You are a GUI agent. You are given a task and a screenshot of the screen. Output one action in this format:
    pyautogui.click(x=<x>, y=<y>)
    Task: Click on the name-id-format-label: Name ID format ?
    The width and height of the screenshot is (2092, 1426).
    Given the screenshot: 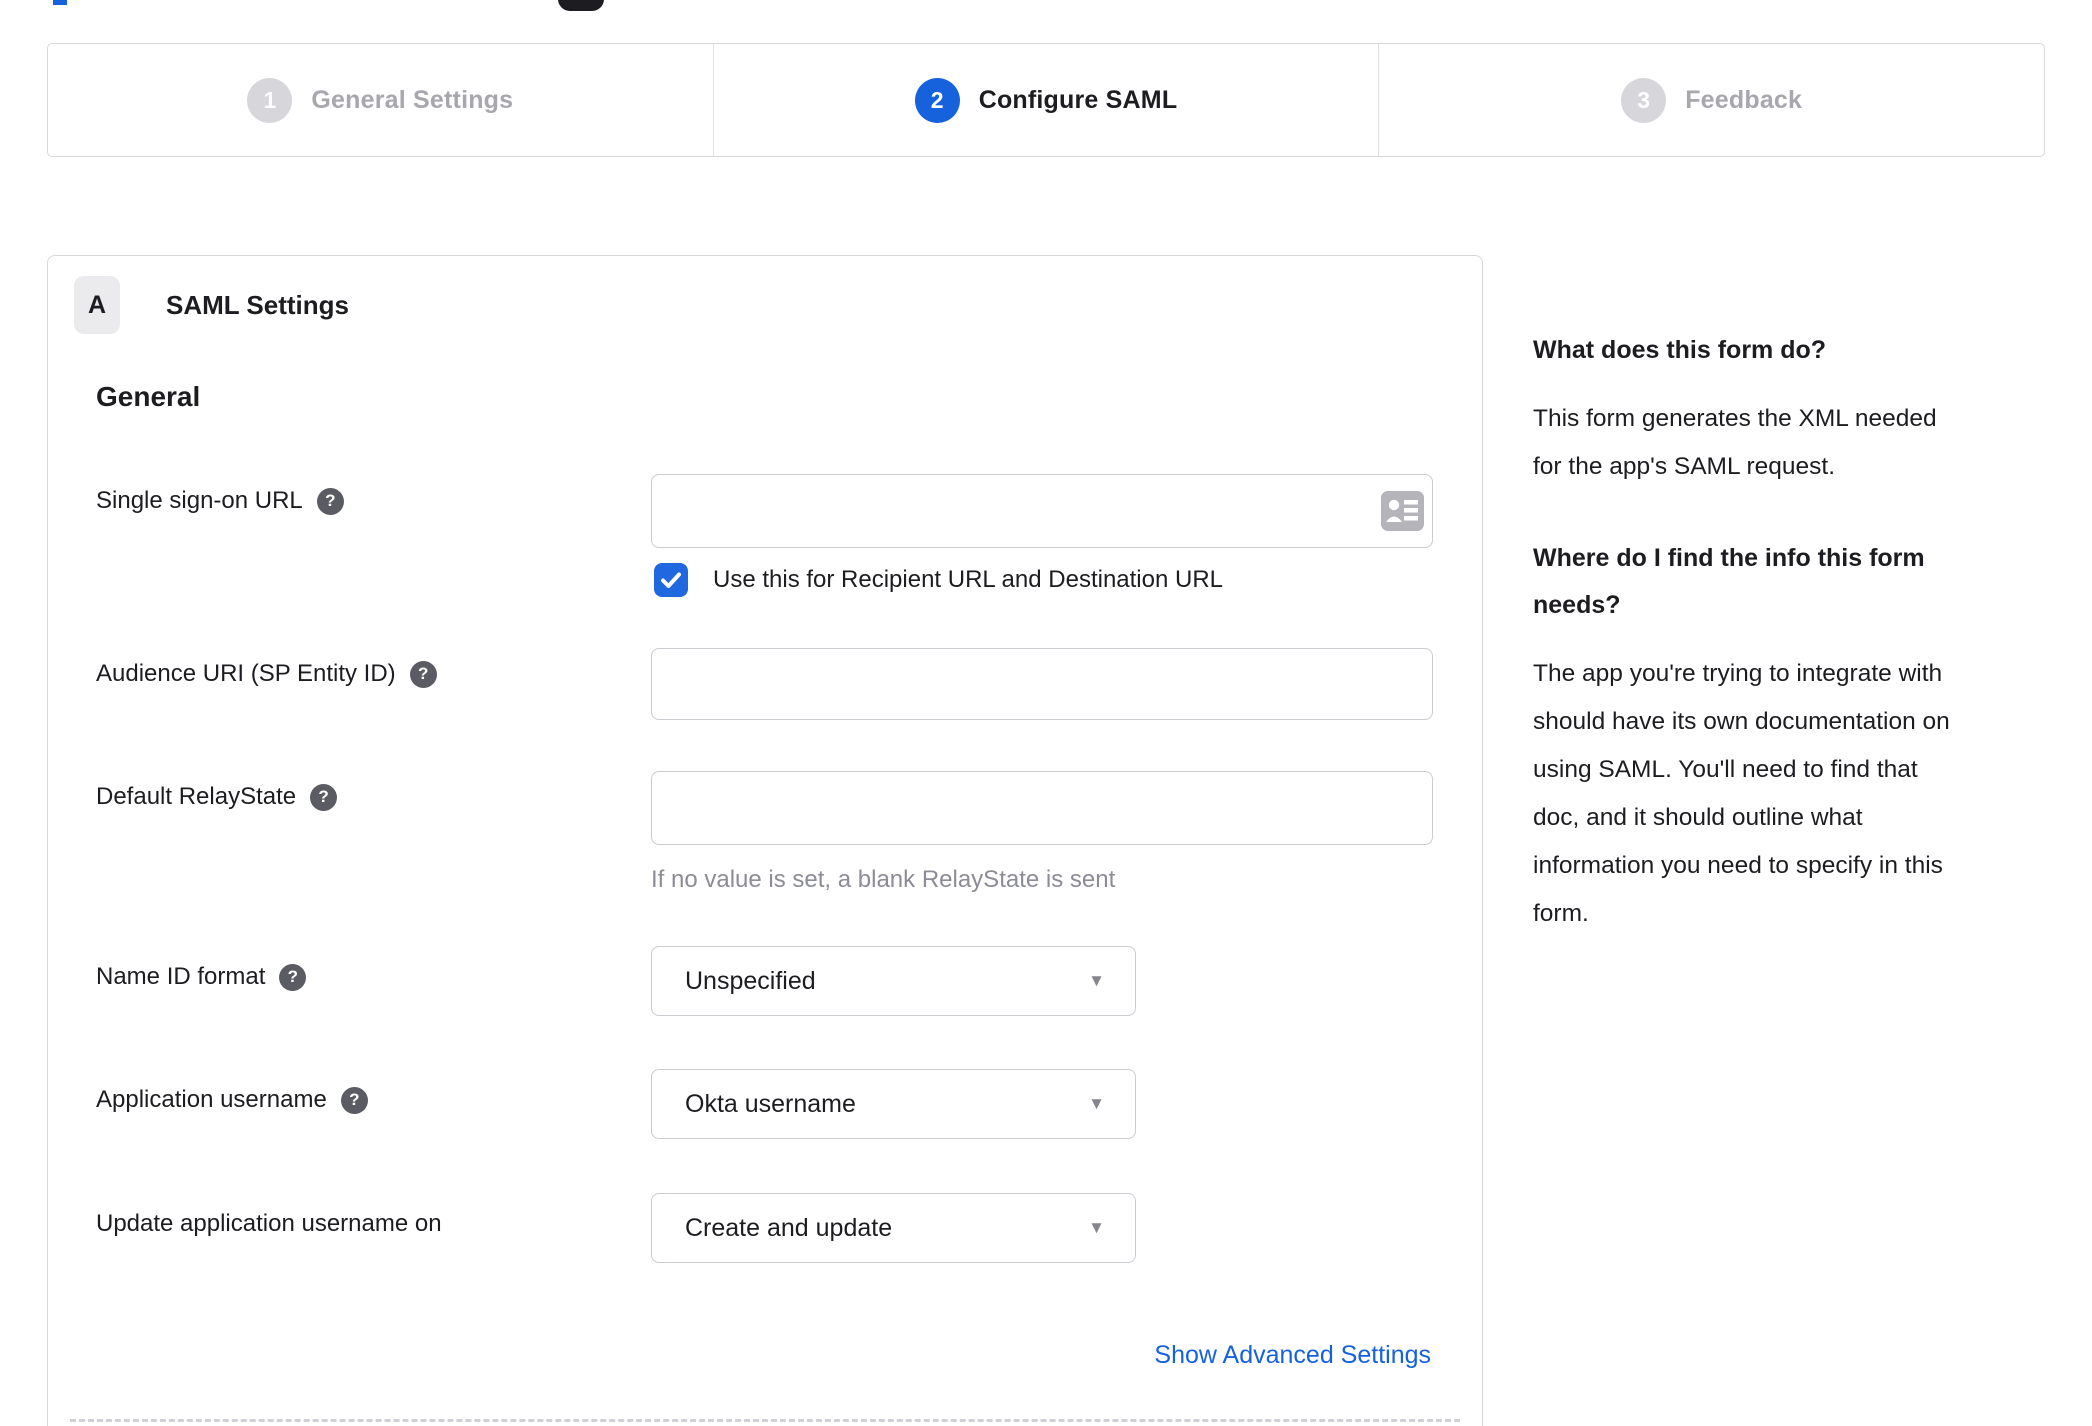 What is the action you would take?
    pyautogui.click(x=201, y=977)
    